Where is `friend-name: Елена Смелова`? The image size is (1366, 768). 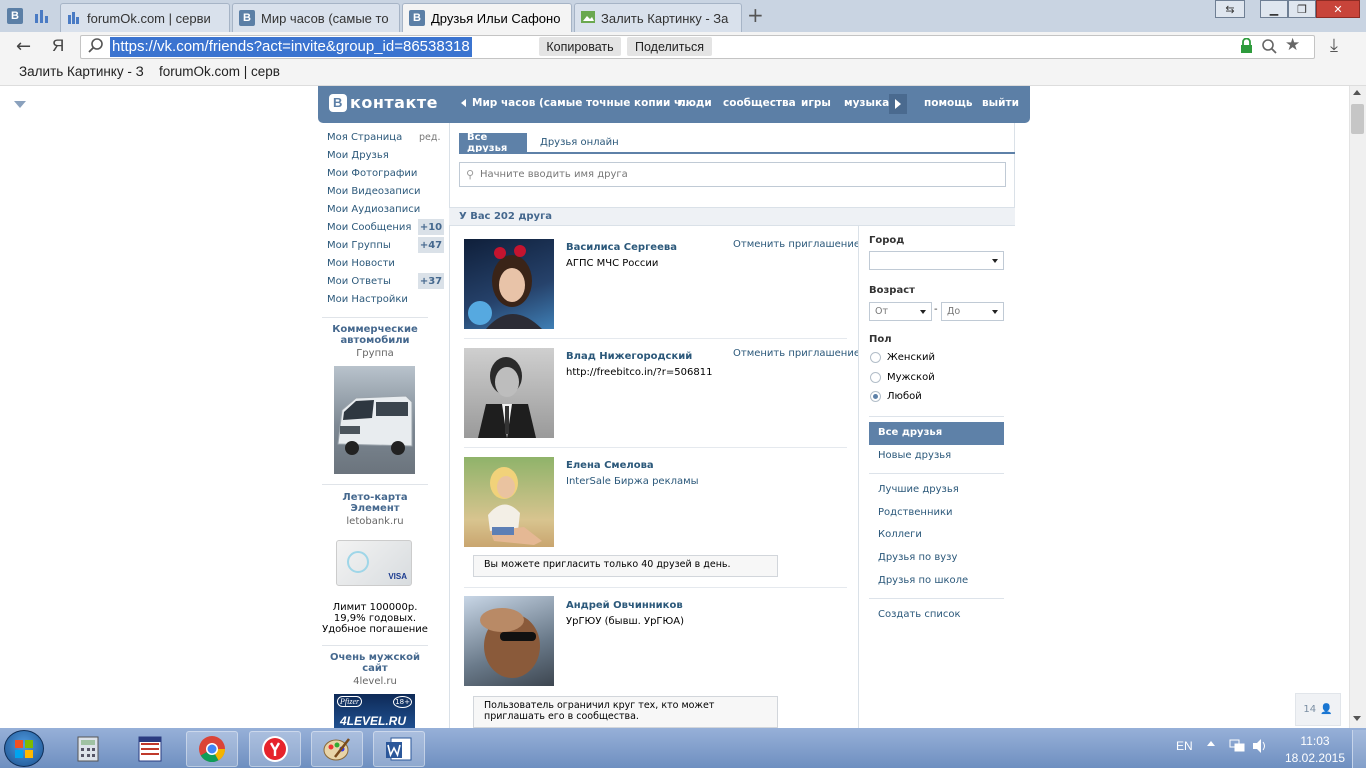 friend-name: Елена Смелова is located at coordinates (610, 465).